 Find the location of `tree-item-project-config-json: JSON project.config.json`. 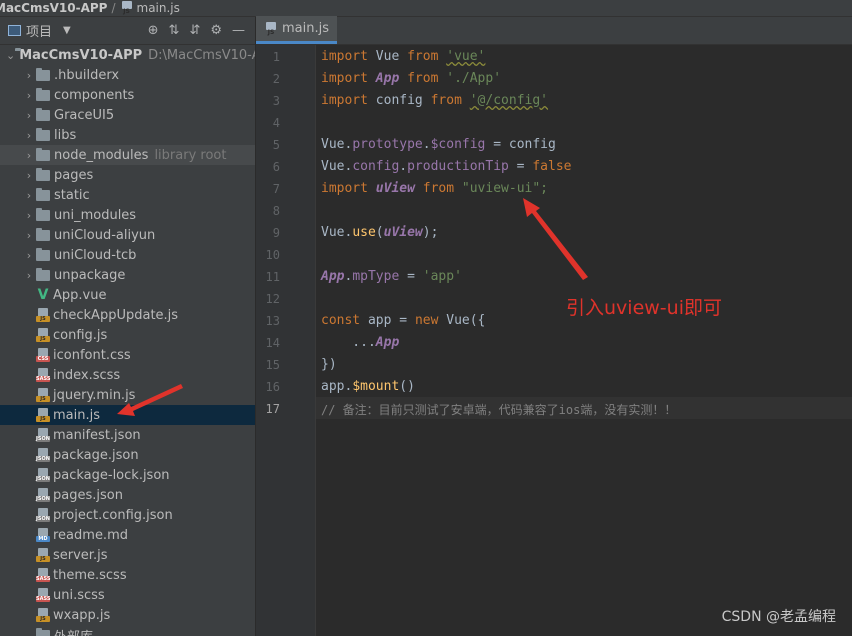

tree-item-project-config-json: JSON project.config.json is located at coordinates (127, 515).